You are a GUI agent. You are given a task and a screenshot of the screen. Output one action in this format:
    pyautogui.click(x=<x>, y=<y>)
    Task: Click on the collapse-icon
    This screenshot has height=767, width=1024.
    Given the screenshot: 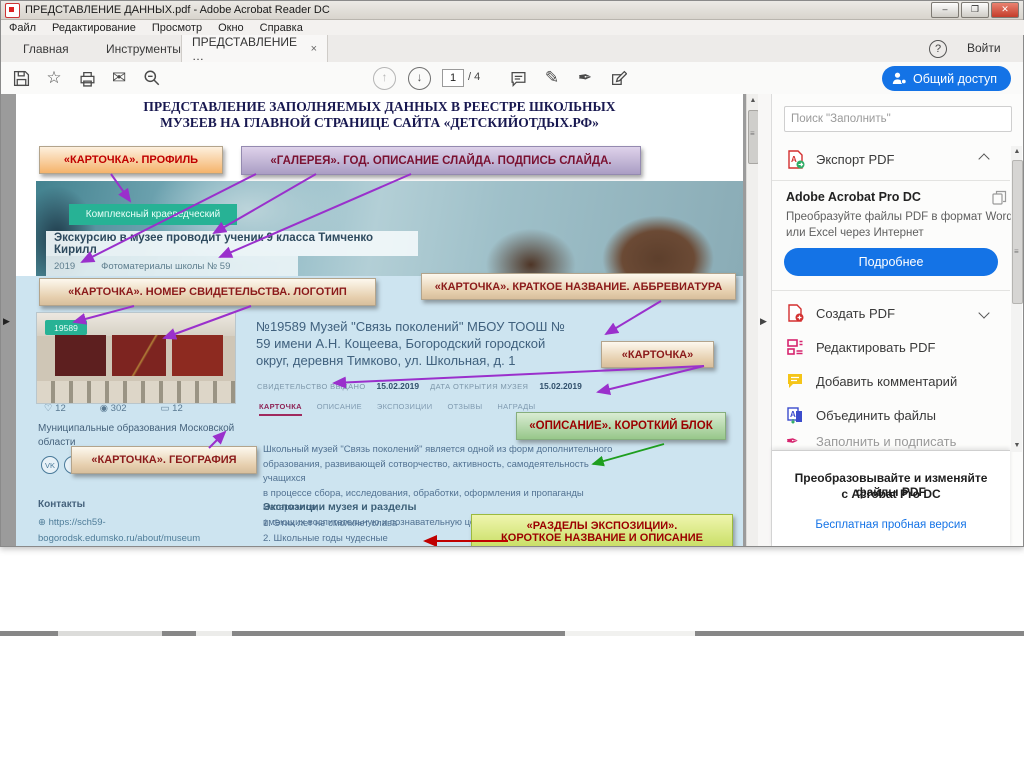 What is the action you would take?
    pyautogui.click(x=984, y=159)
    